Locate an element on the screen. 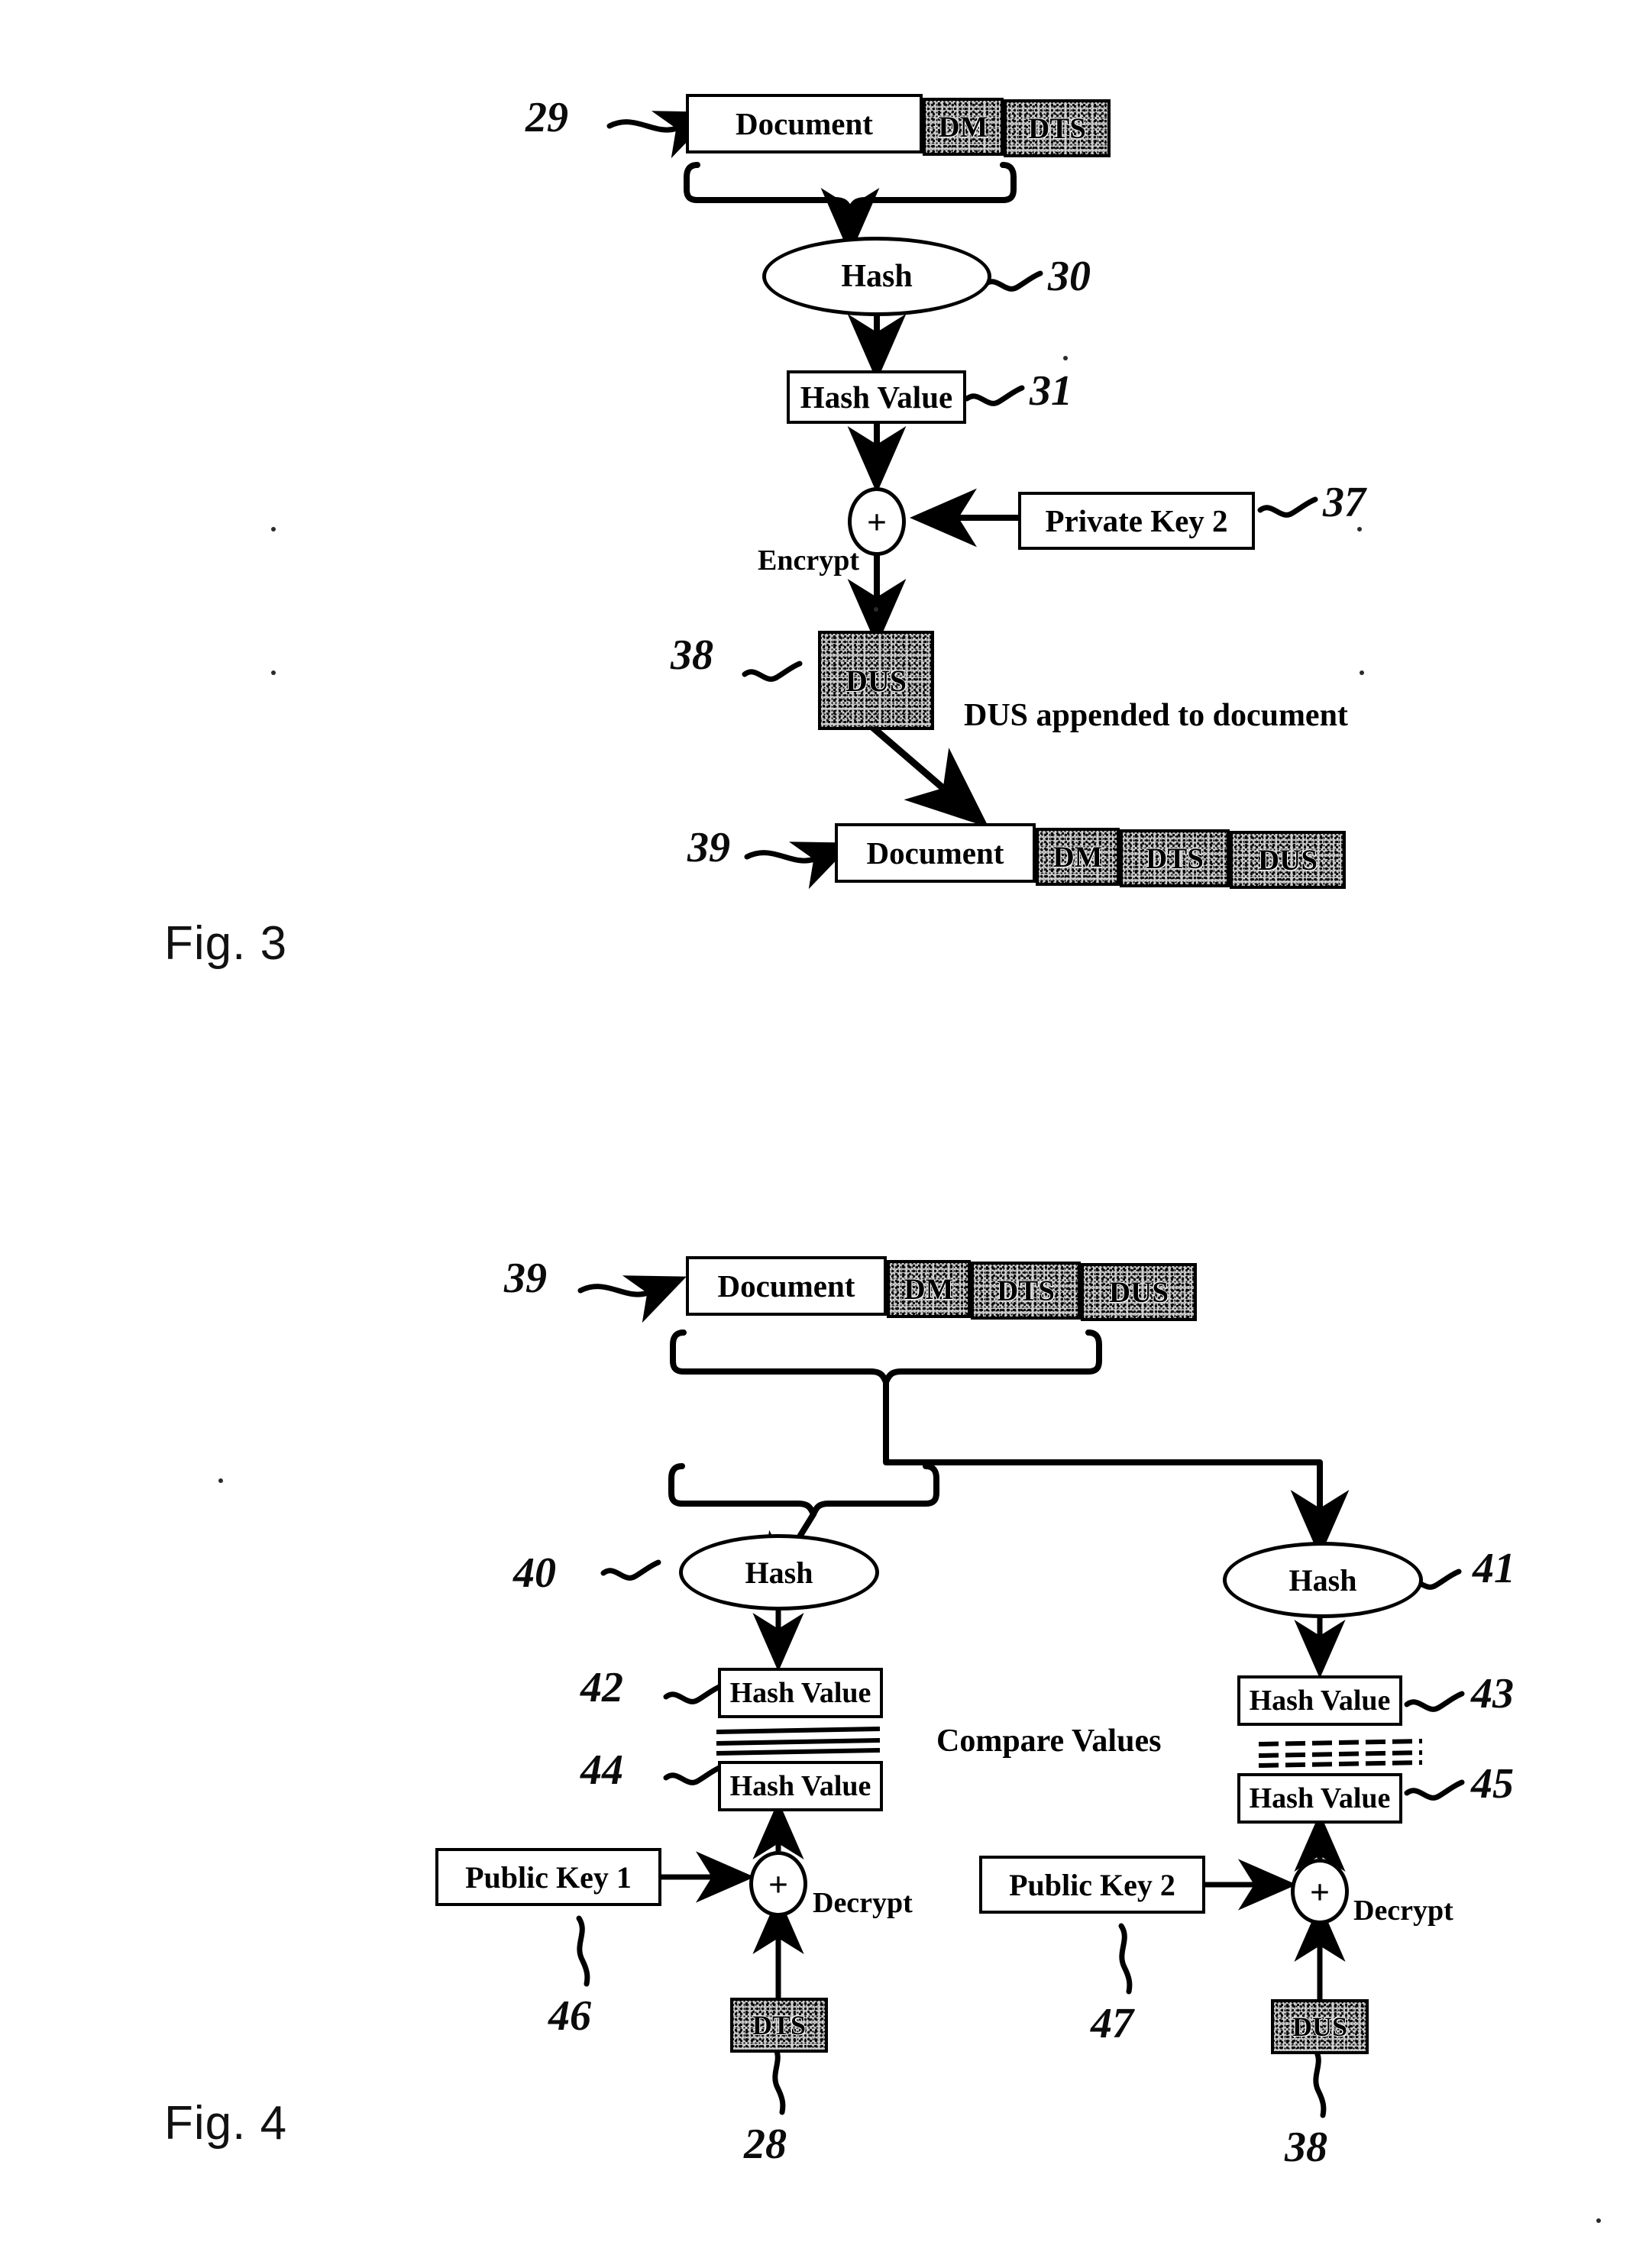 The width and height of the screenshot is (1649, 2268). fig3-signature-dus-box: DUS is located at coordinates (876, 680).